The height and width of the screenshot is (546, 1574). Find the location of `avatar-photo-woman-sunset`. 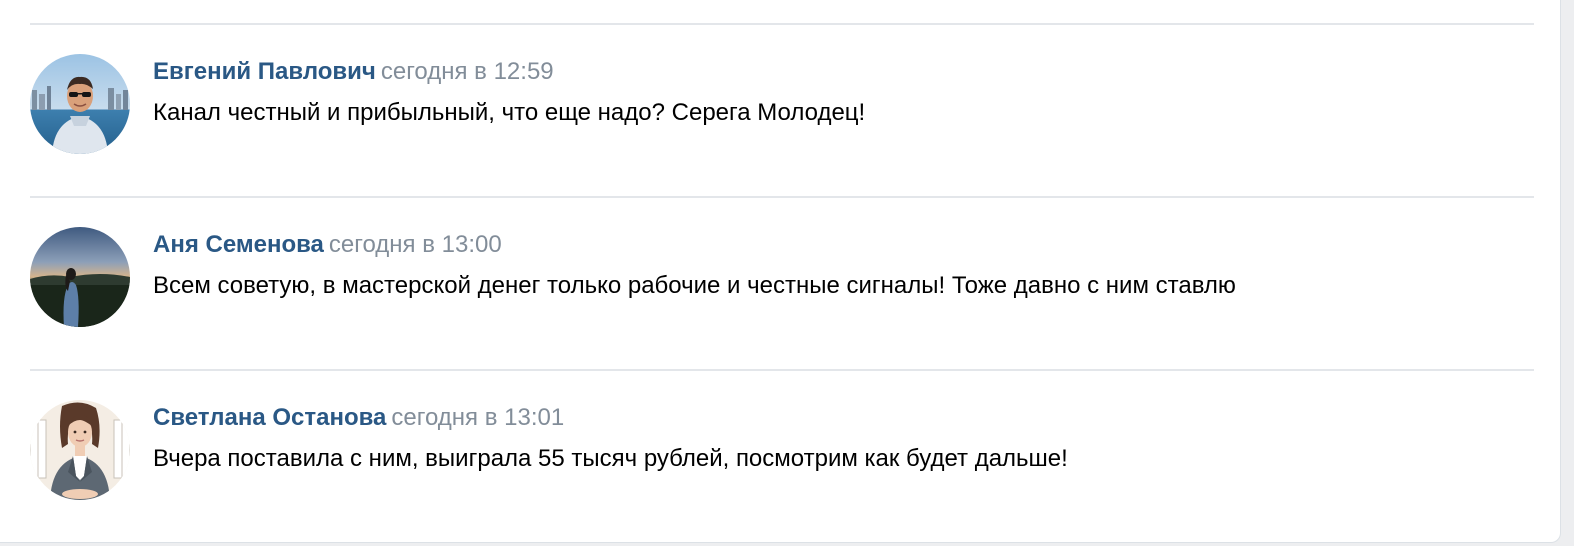

avatar-photo-woman-sunset is located at coordinates (80, 277).